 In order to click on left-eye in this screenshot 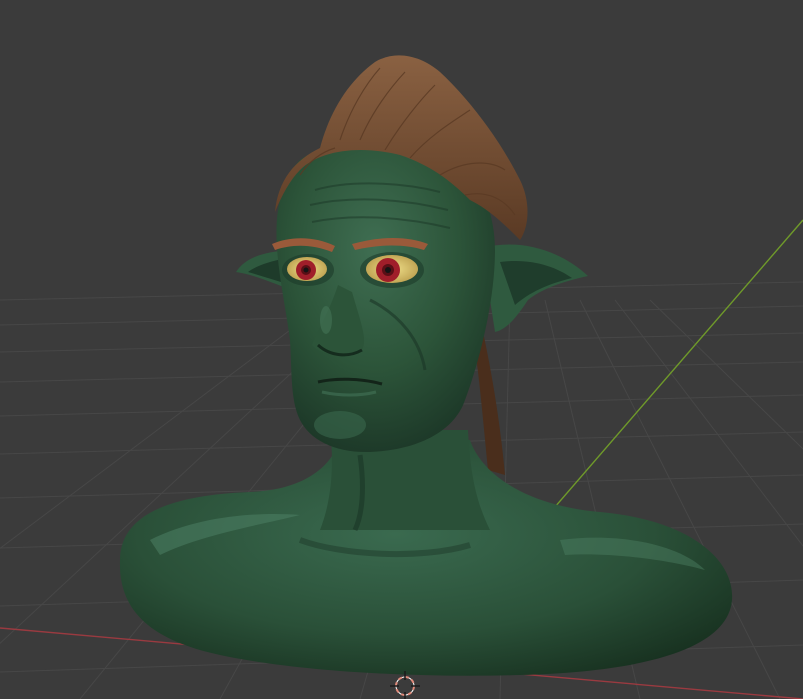, I will do `click(307, 269)`.